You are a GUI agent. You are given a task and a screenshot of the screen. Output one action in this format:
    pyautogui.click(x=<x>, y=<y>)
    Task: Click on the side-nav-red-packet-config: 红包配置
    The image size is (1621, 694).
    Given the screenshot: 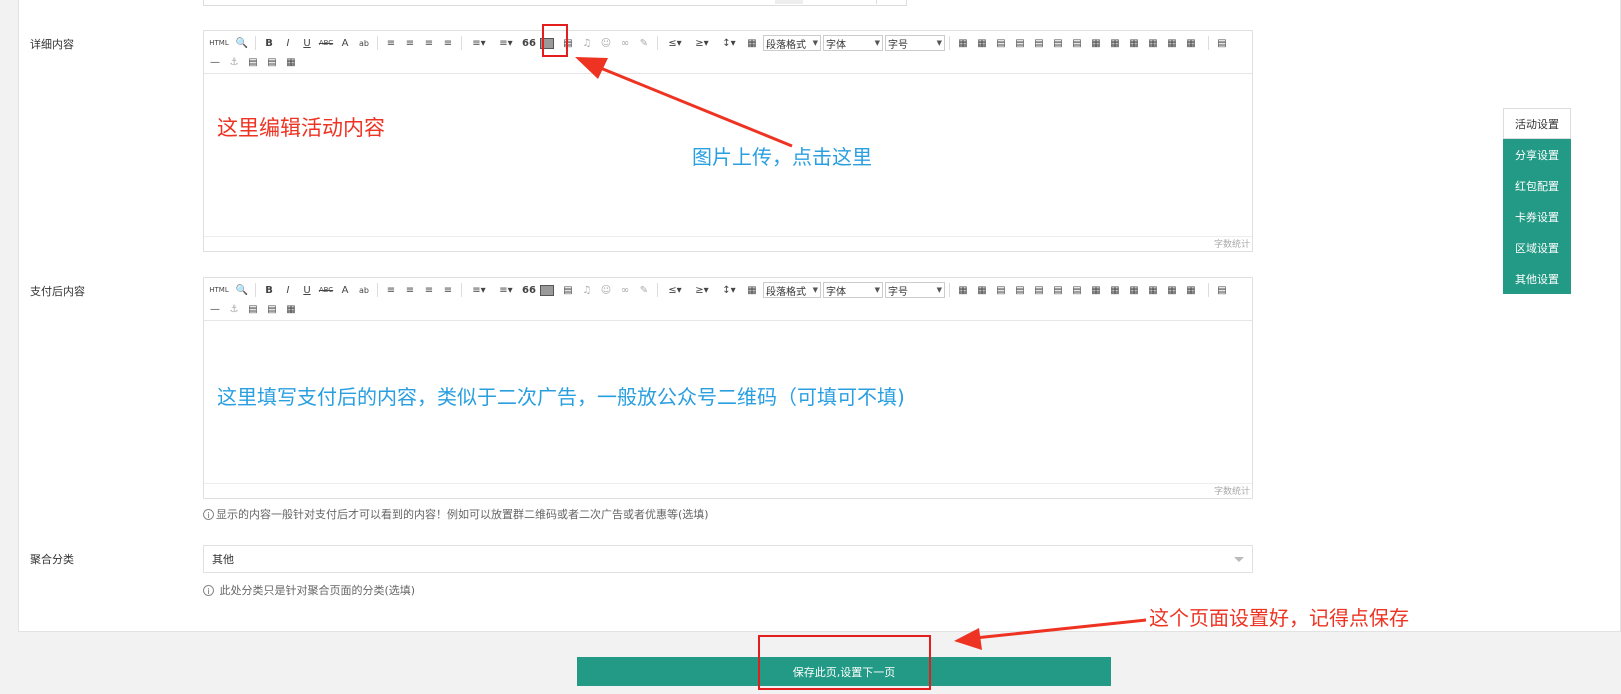 What is the action you would take?
    pyautogui.click(x=1537, y=185)
    